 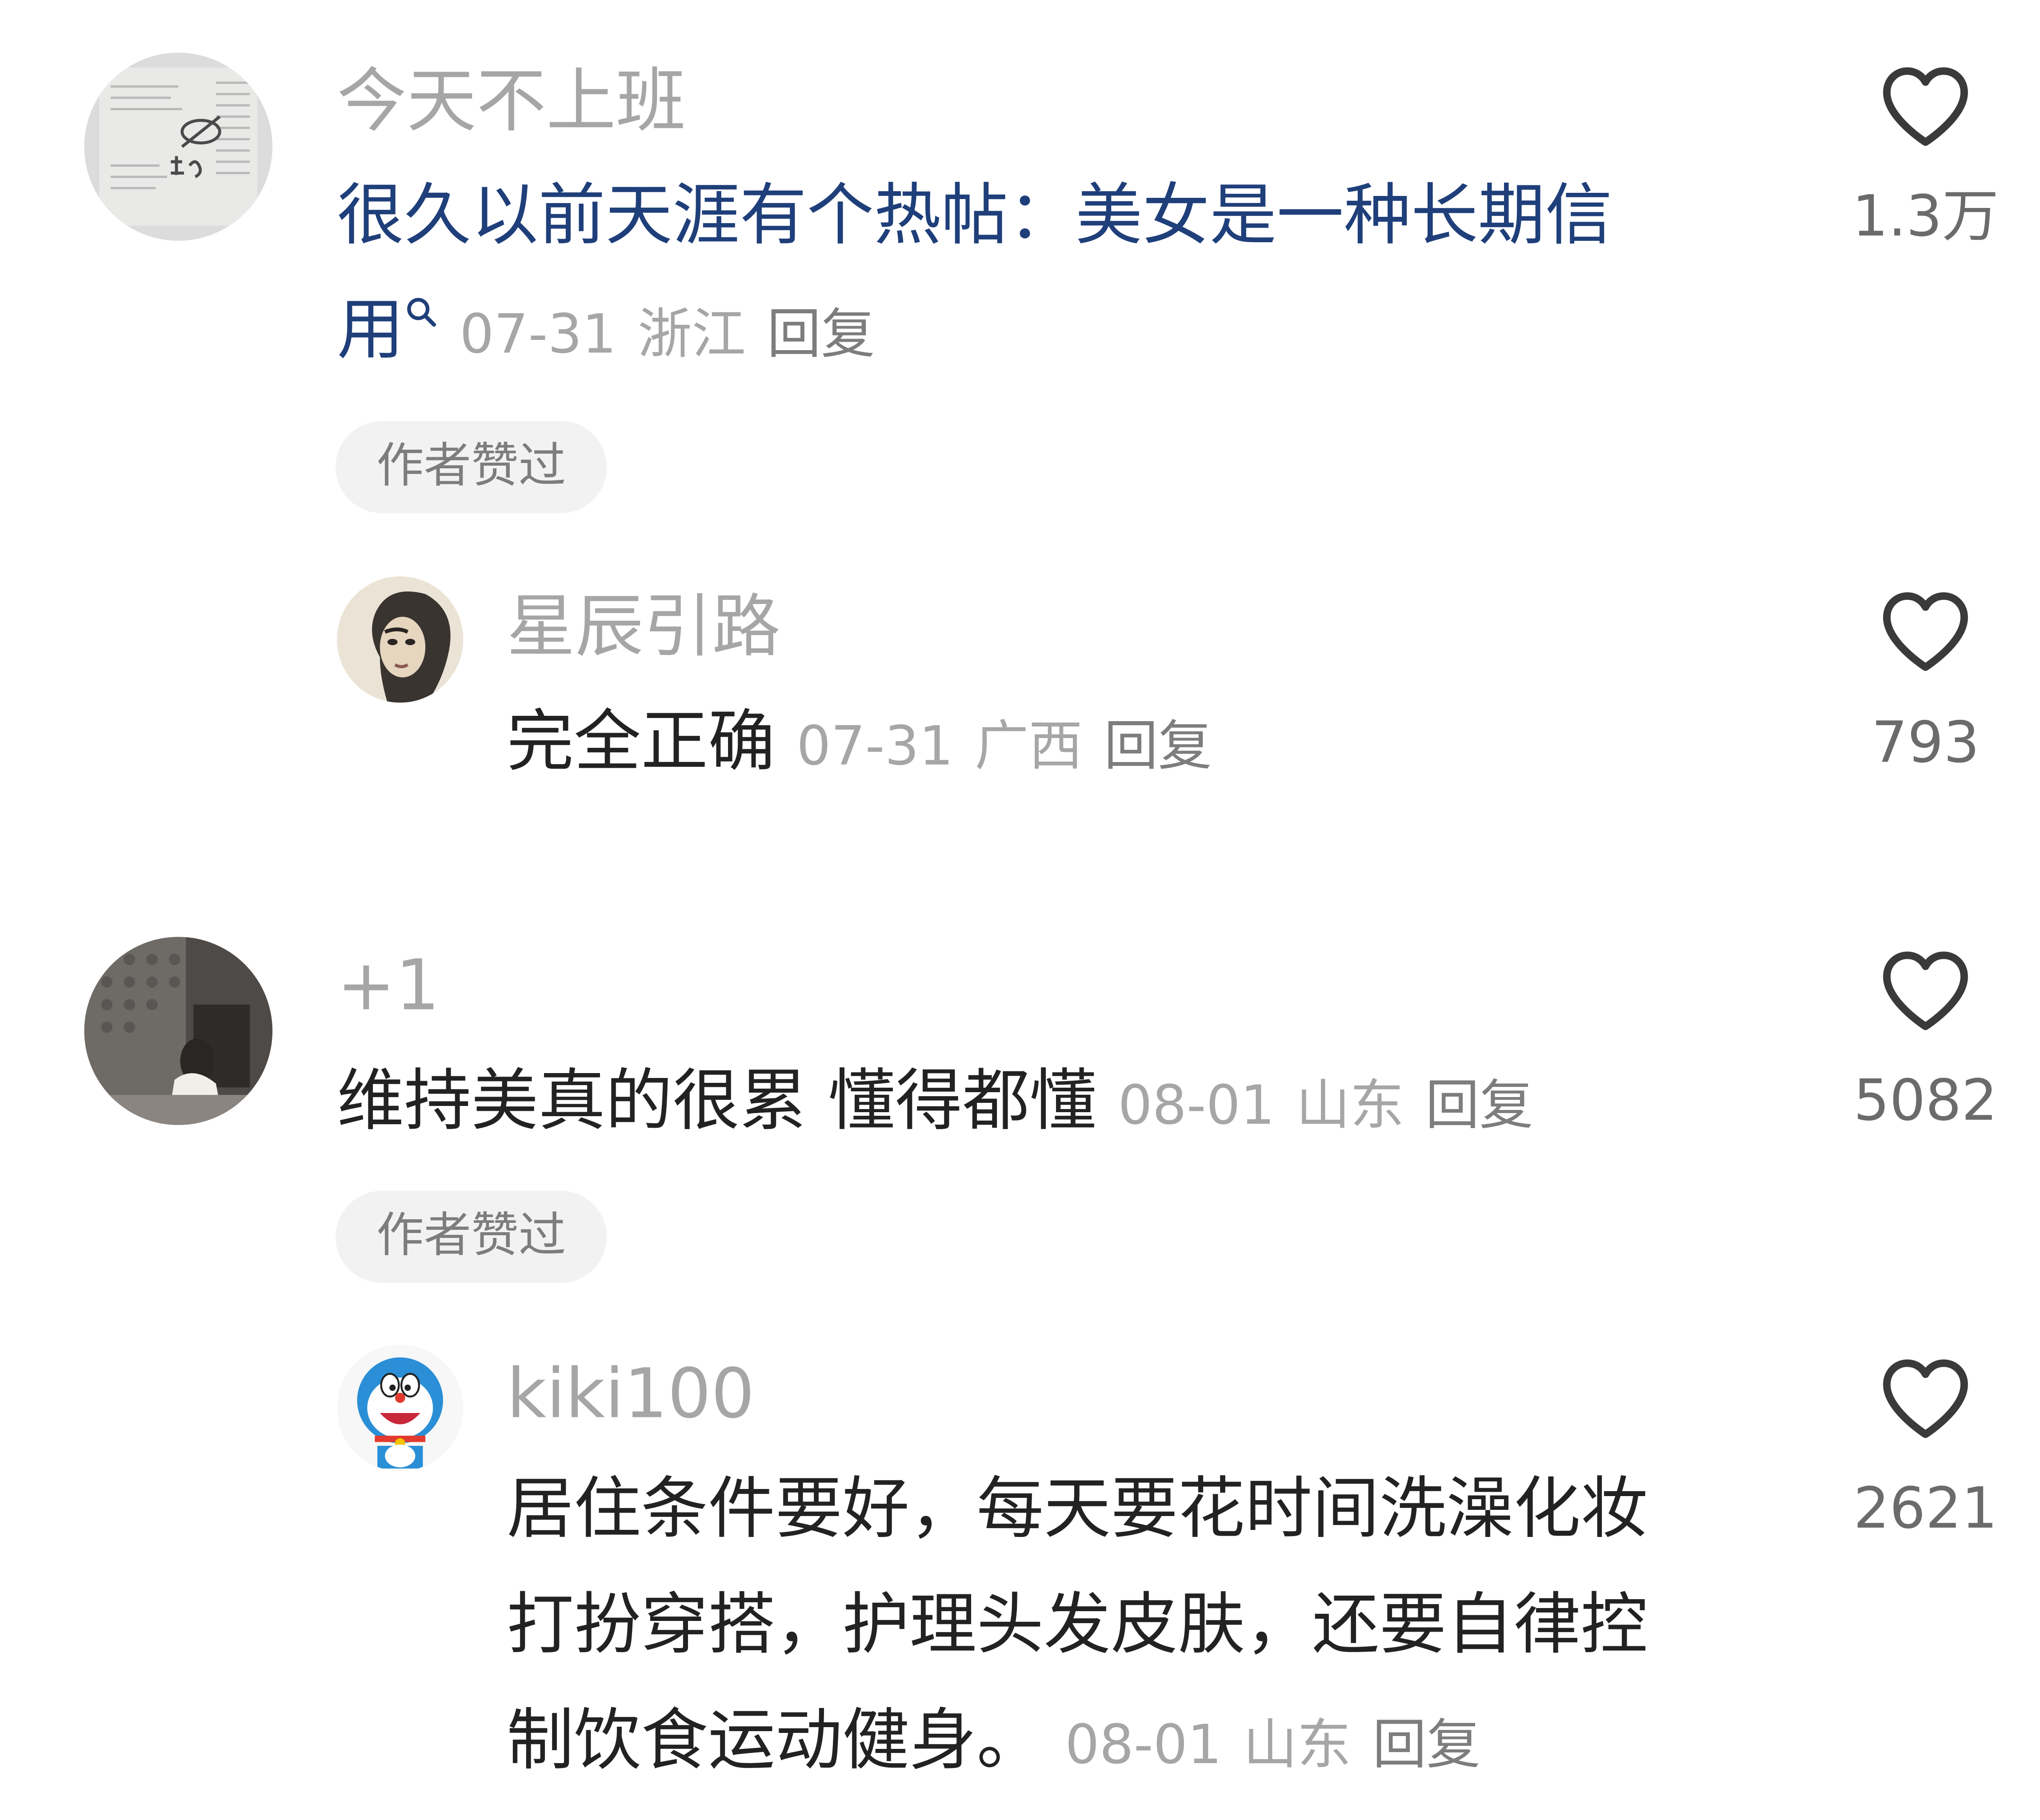 What do you see at coordinates (538, 334) in the screenshot?
I see `comment-date: 07-31` at bounding box center [538, 334].